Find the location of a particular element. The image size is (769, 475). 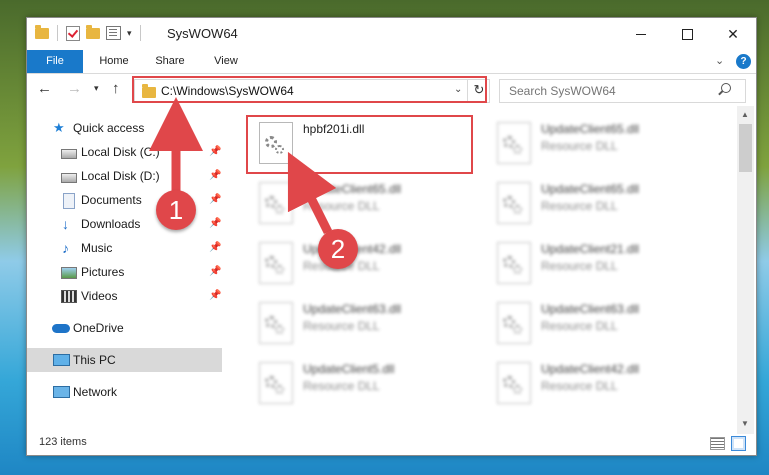

step-marker-1: 1 is located at coordinates (176, 210).